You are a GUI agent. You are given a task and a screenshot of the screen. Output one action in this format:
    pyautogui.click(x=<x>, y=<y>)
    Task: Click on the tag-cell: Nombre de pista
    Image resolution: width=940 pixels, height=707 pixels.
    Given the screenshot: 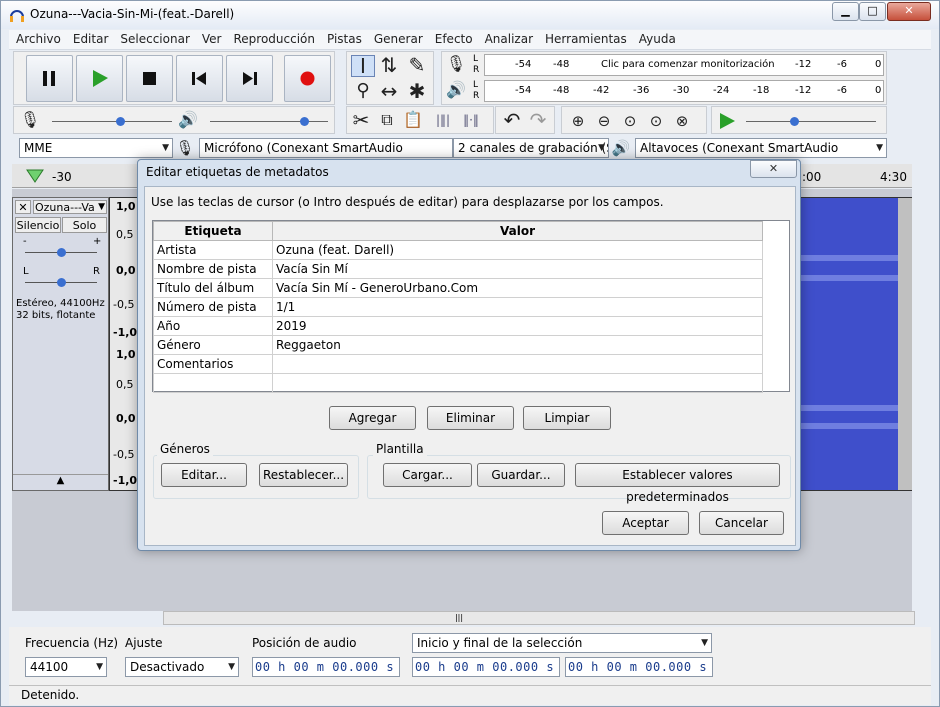 What is the action you would take?
    pyautogui.click(x=213, y=269)
    